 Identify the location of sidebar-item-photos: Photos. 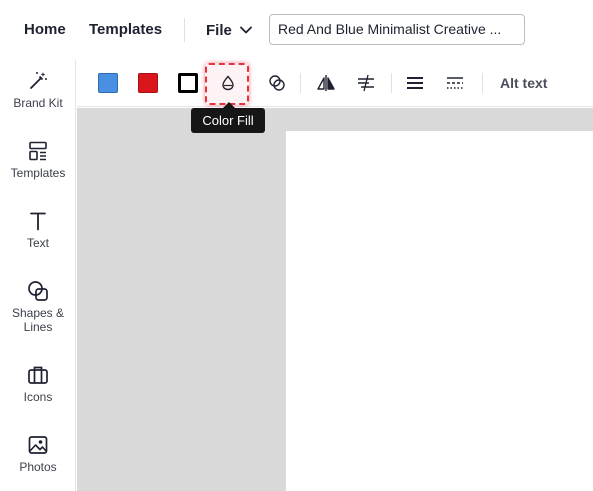
(38, 454).